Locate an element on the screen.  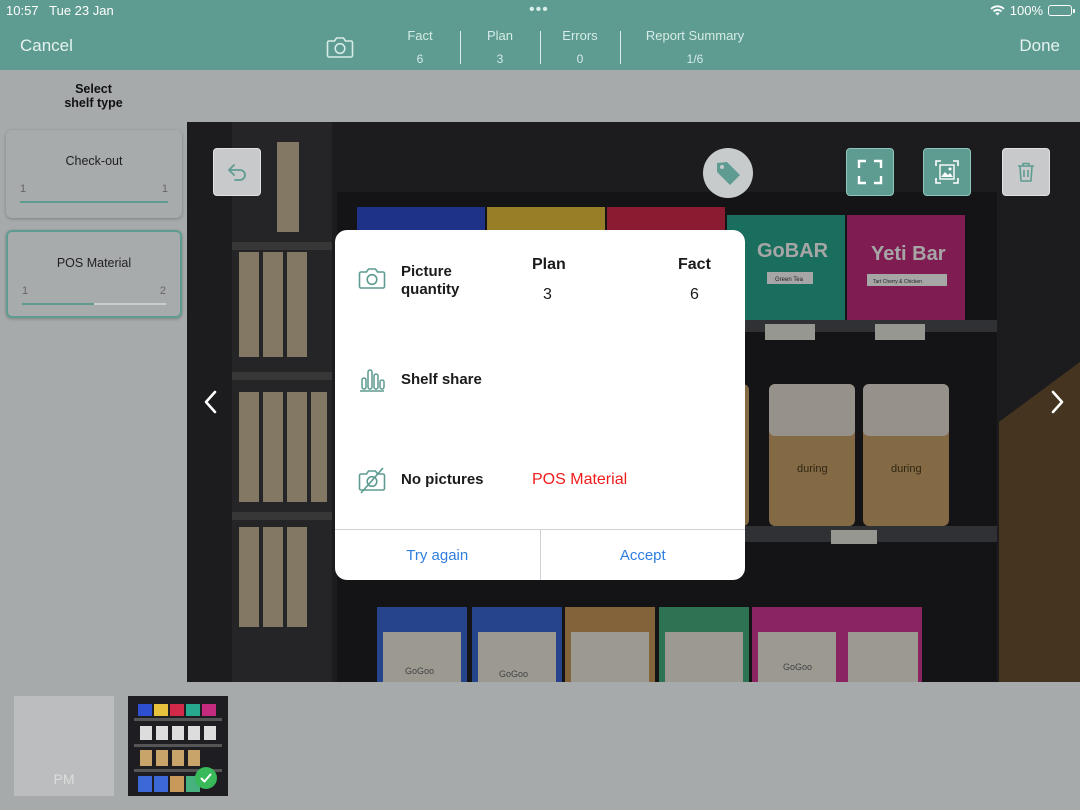
undo-button is located at coordinates (237, 172).